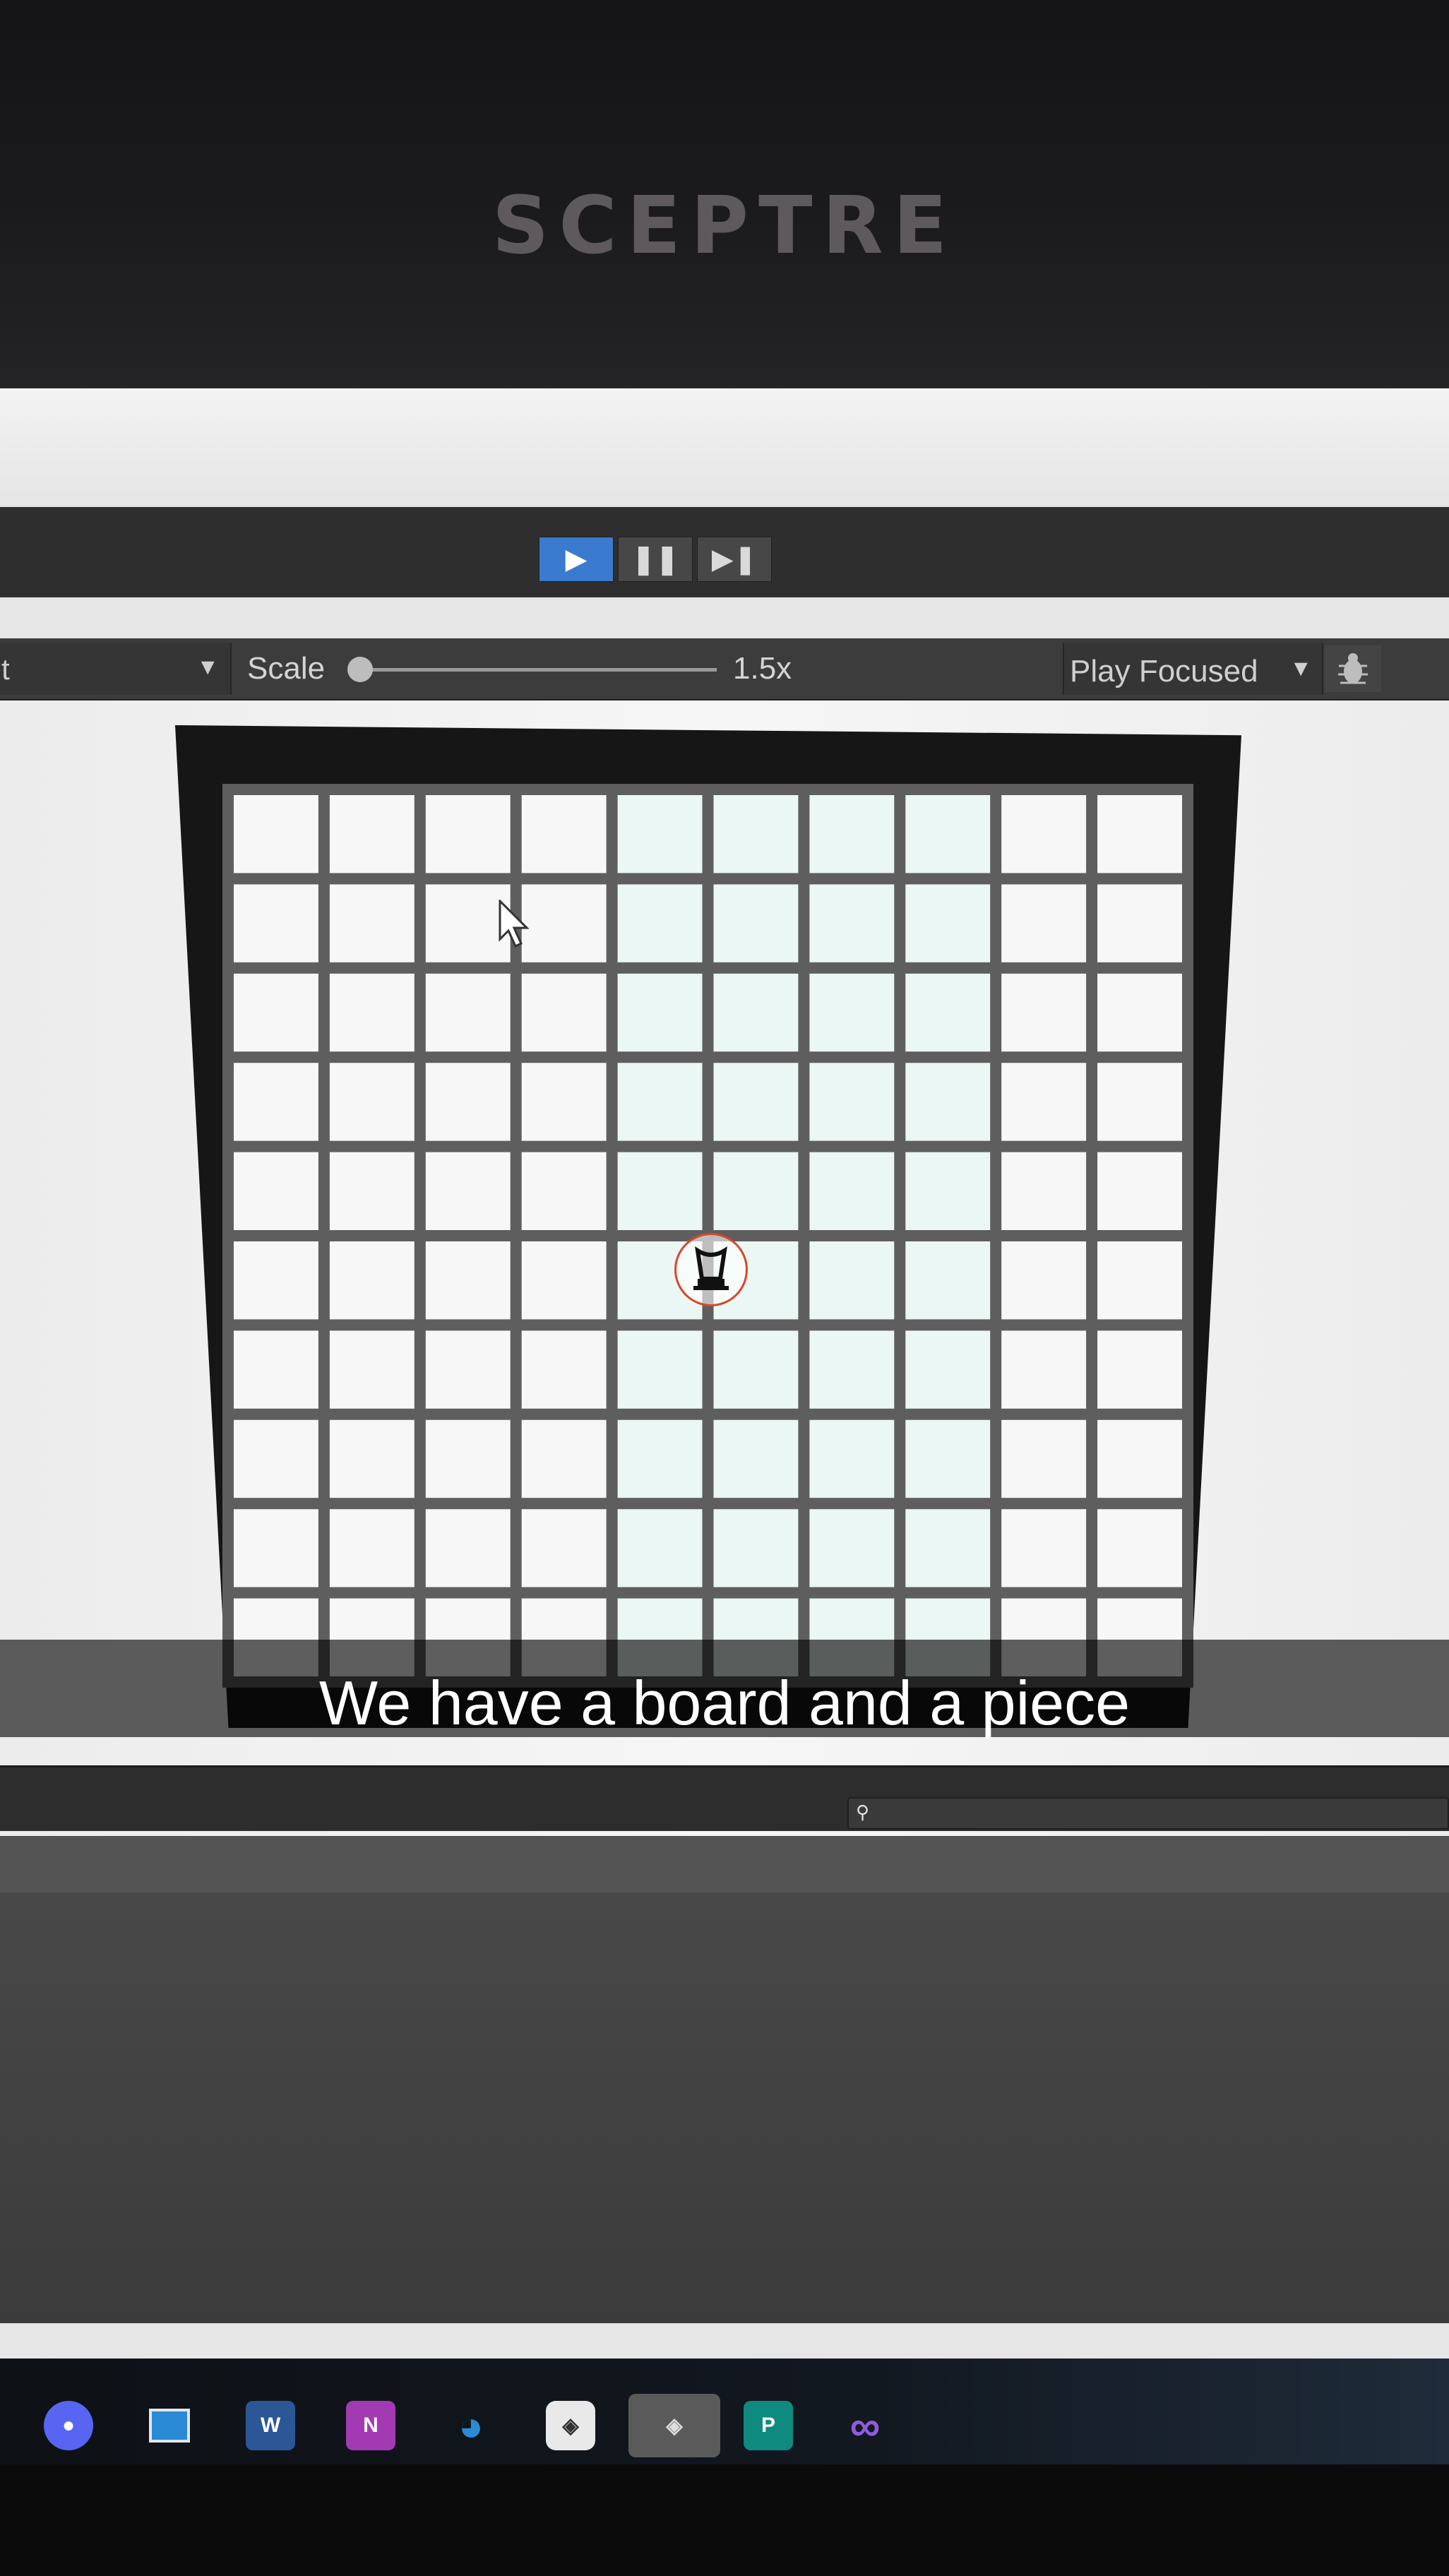  I want to click on discord-icon: ●, so click(68, 2425).